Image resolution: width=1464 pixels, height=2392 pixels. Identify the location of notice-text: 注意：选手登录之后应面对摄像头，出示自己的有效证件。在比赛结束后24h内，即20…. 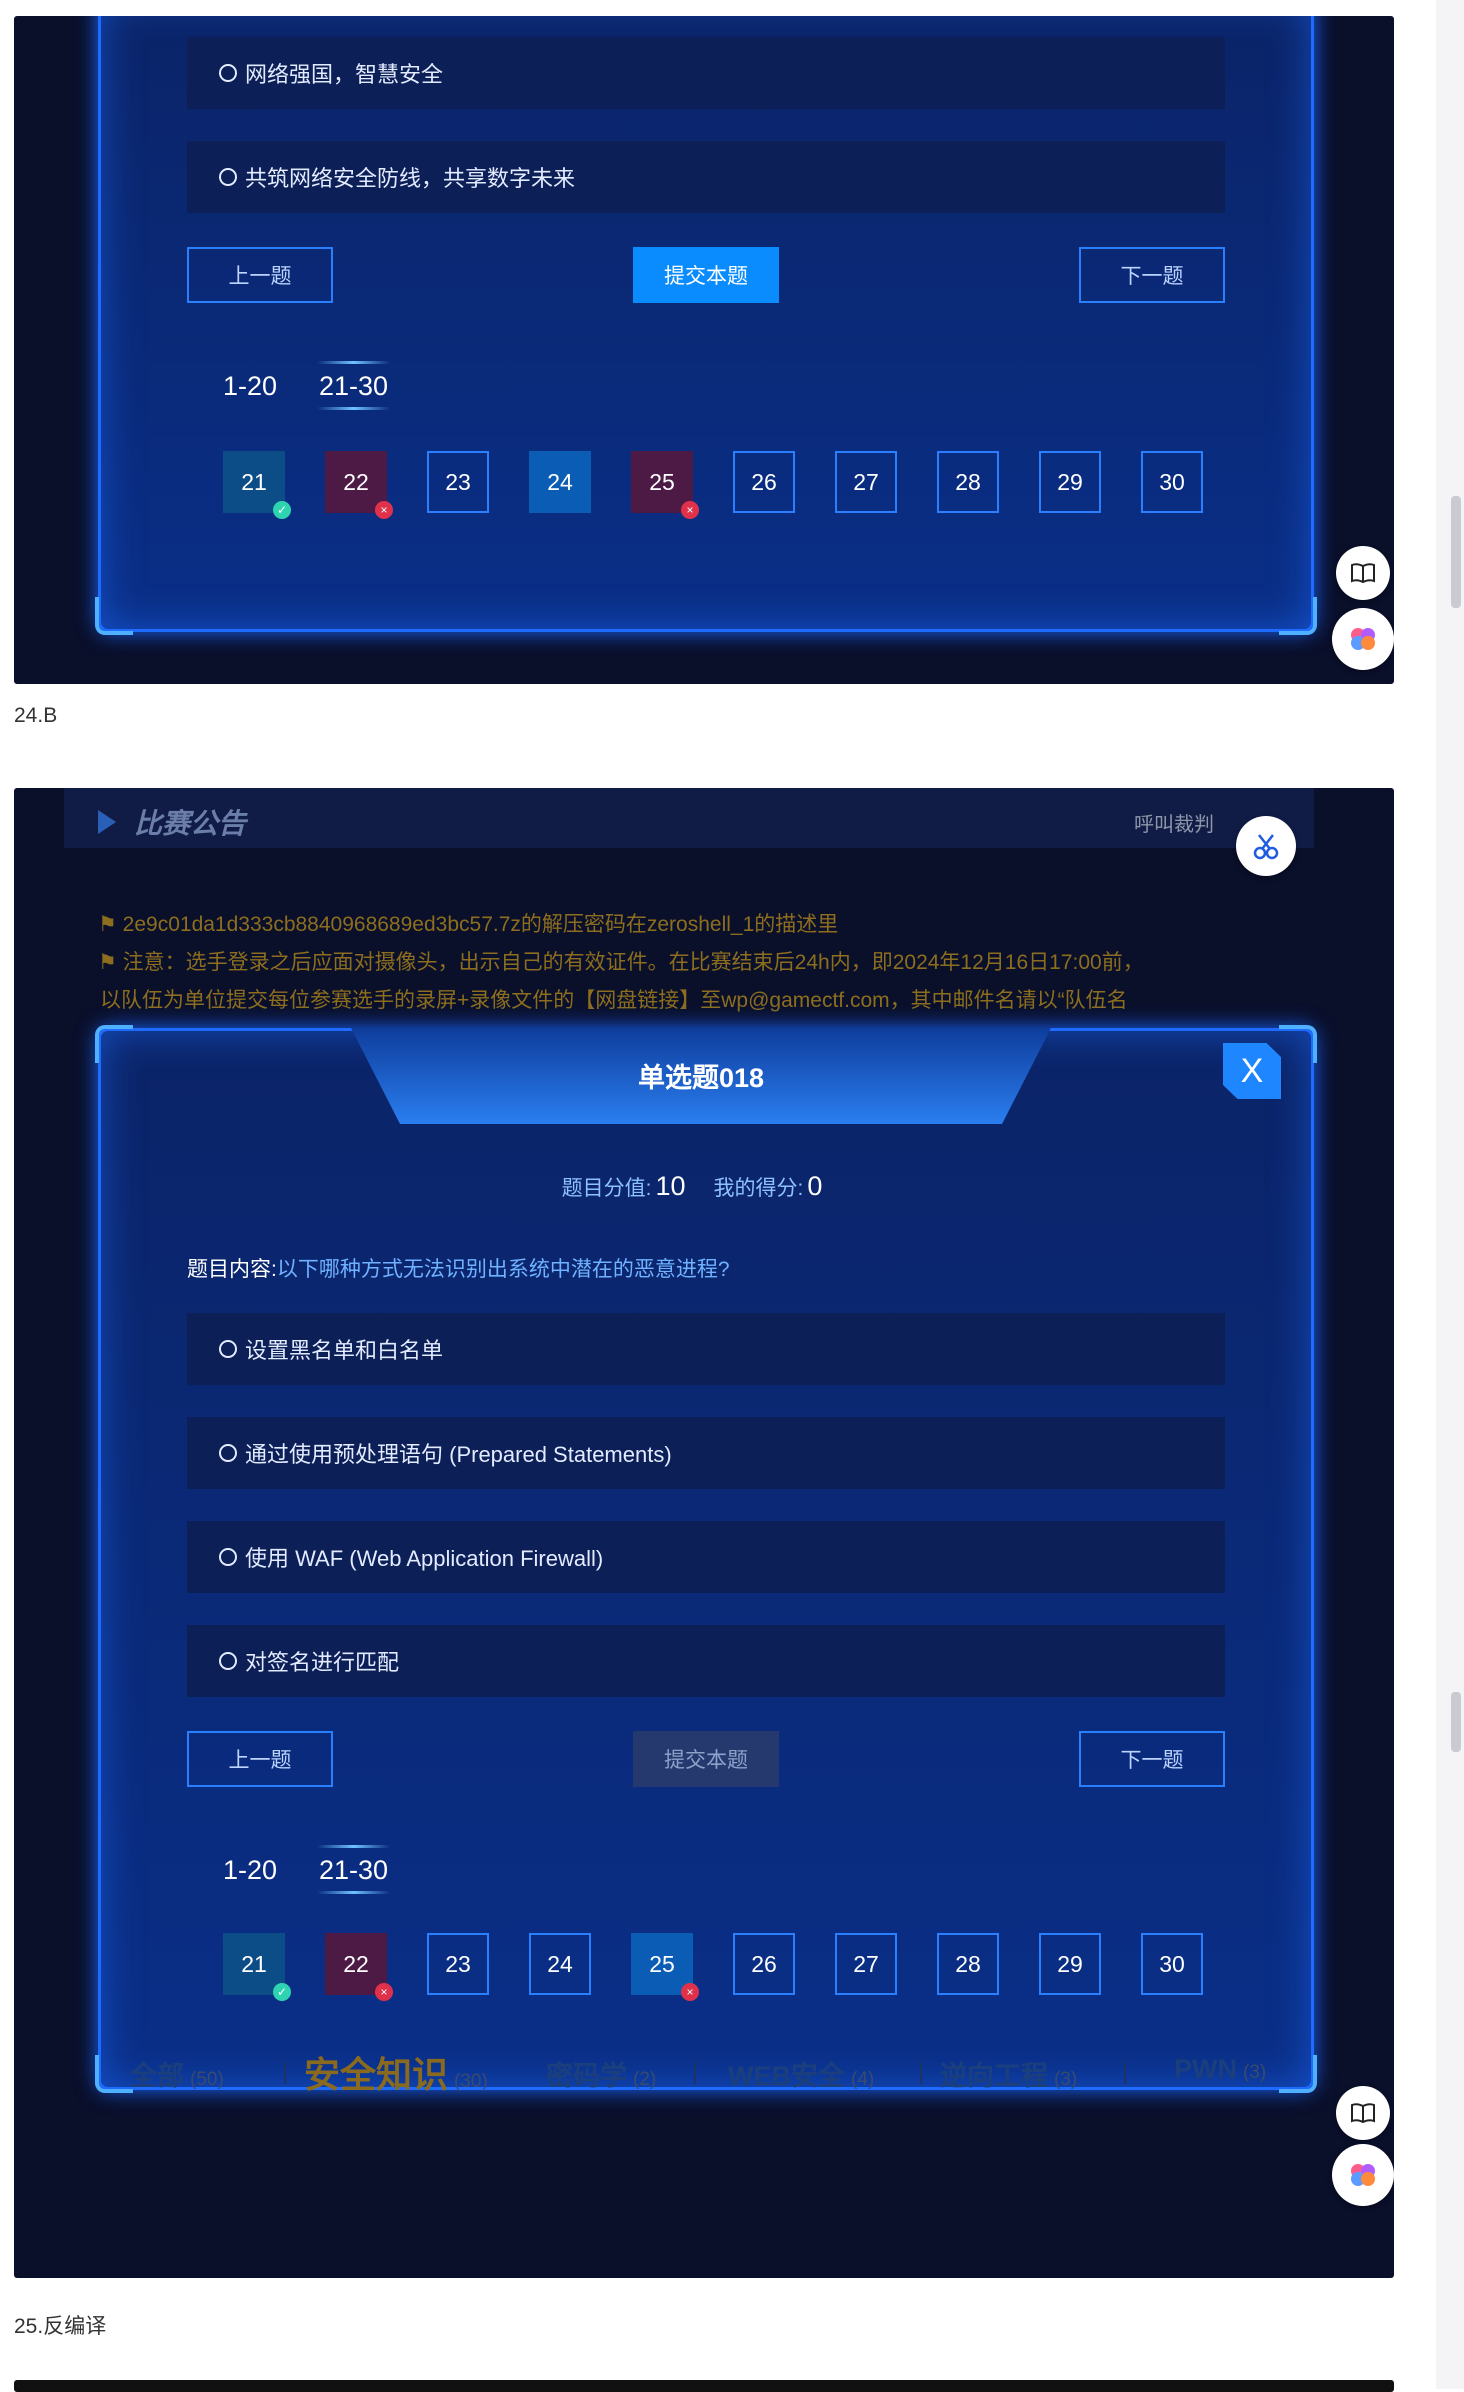
(633, 962).